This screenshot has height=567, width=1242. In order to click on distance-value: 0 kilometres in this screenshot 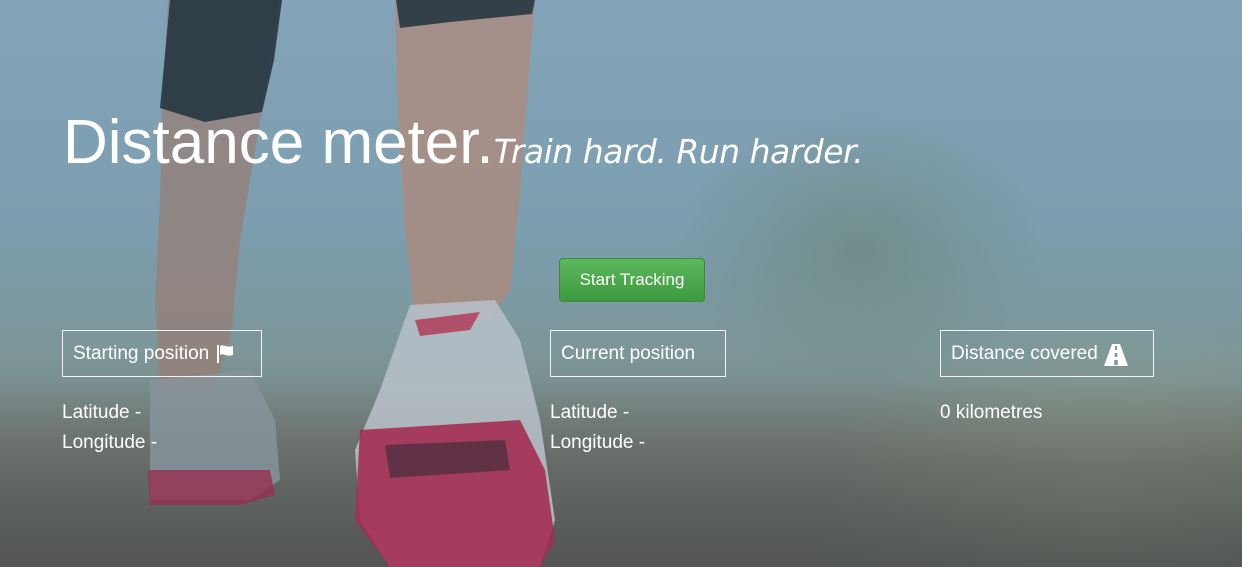, I will do `click(991, 412)`.